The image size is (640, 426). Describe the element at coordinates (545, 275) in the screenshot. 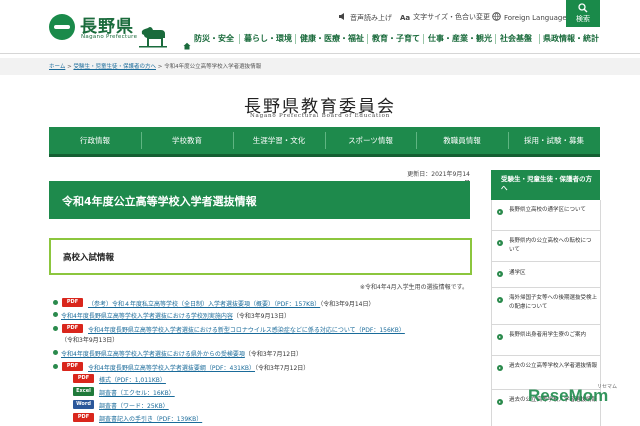

I see `sidebar-item-zones: 通学区` at that location.